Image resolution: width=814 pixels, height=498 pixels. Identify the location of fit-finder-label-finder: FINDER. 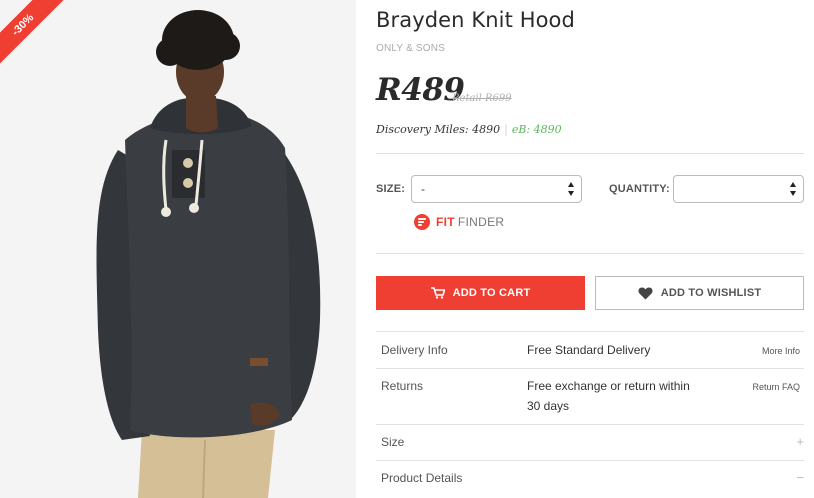
(481, 222).